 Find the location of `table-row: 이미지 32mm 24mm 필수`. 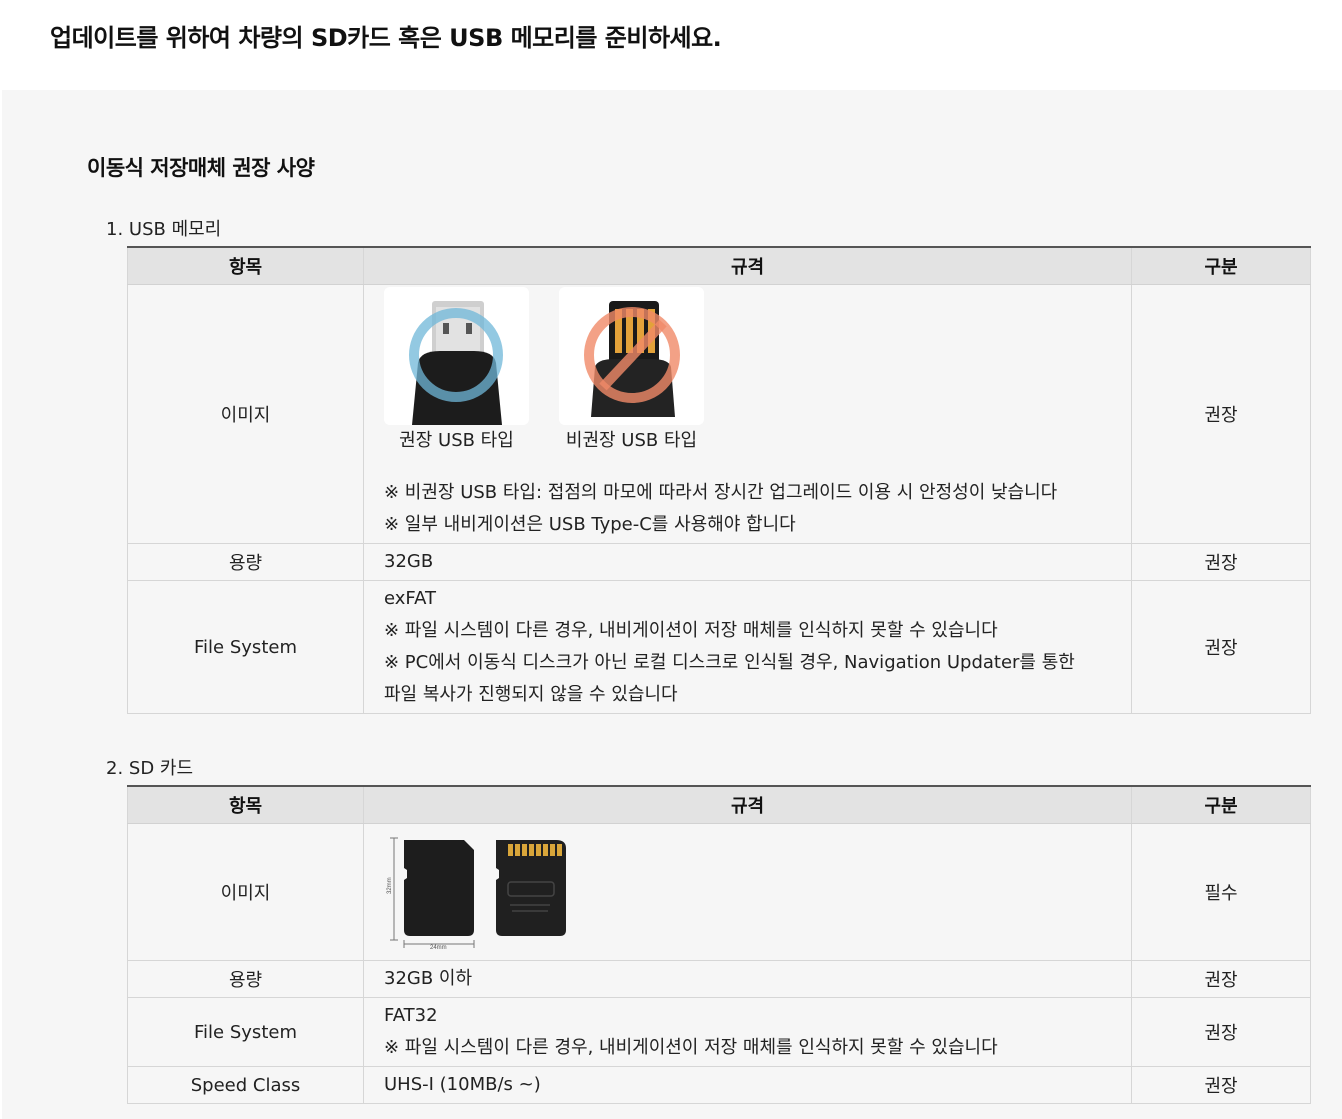

table-row: 이미지 32mm 24mm 필수 is located at coordinates (719, 892).